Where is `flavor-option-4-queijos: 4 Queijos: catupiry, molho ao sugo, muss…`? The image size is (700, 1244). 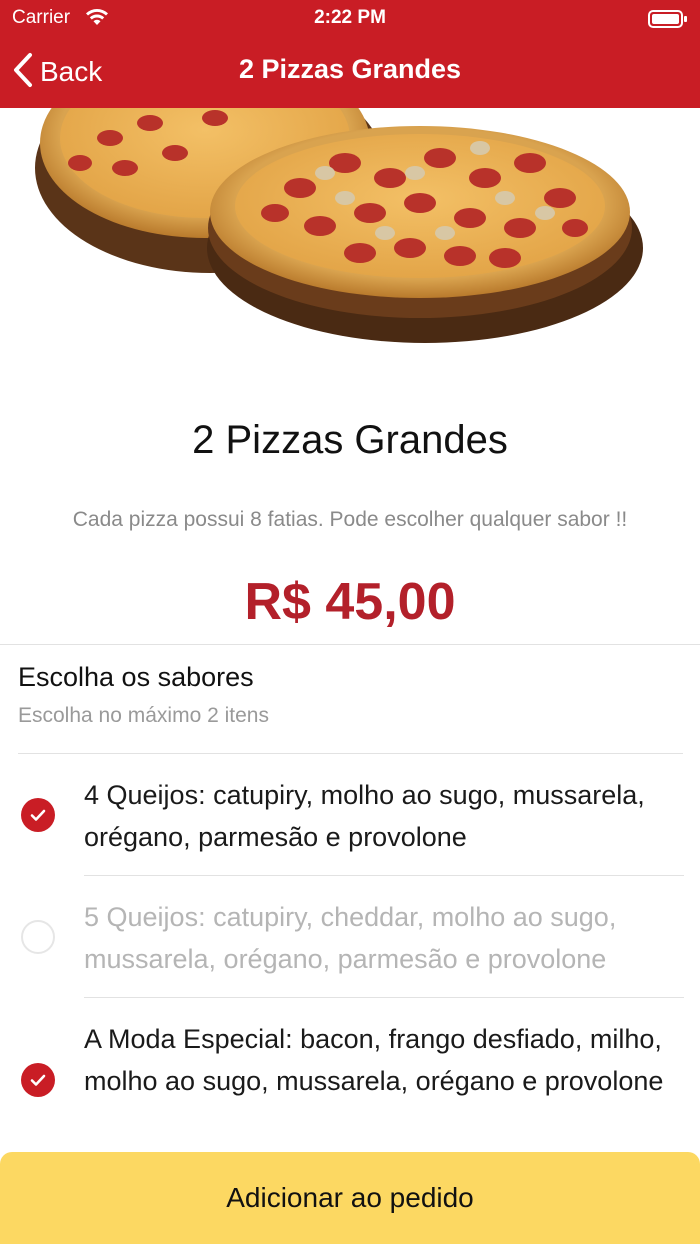 flavor-option-4-queijos: 4 Queijos: catupiry, molho ao sugo, muss… is located at coordinates (350, 824).